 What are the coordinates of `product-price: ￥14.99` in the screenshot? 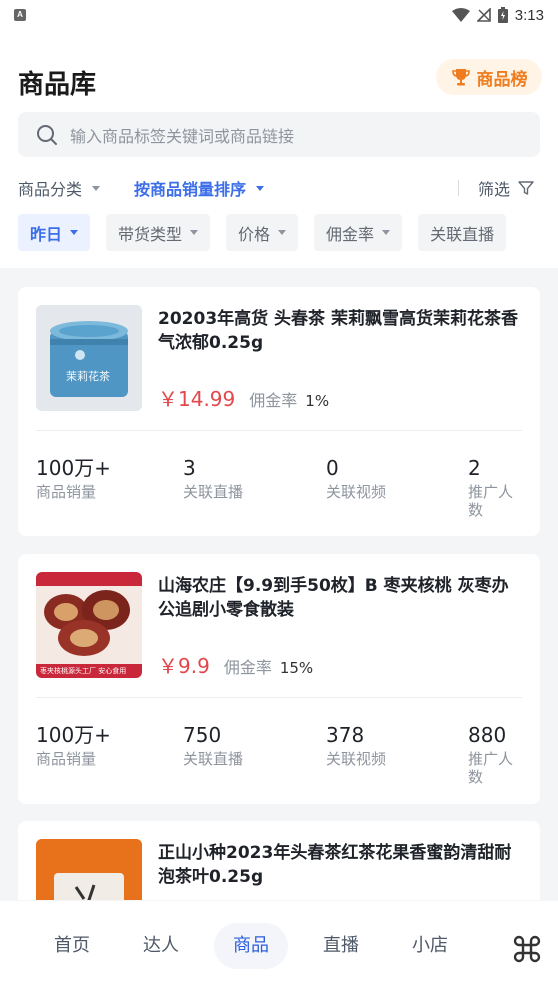 It's located at (197, 399).